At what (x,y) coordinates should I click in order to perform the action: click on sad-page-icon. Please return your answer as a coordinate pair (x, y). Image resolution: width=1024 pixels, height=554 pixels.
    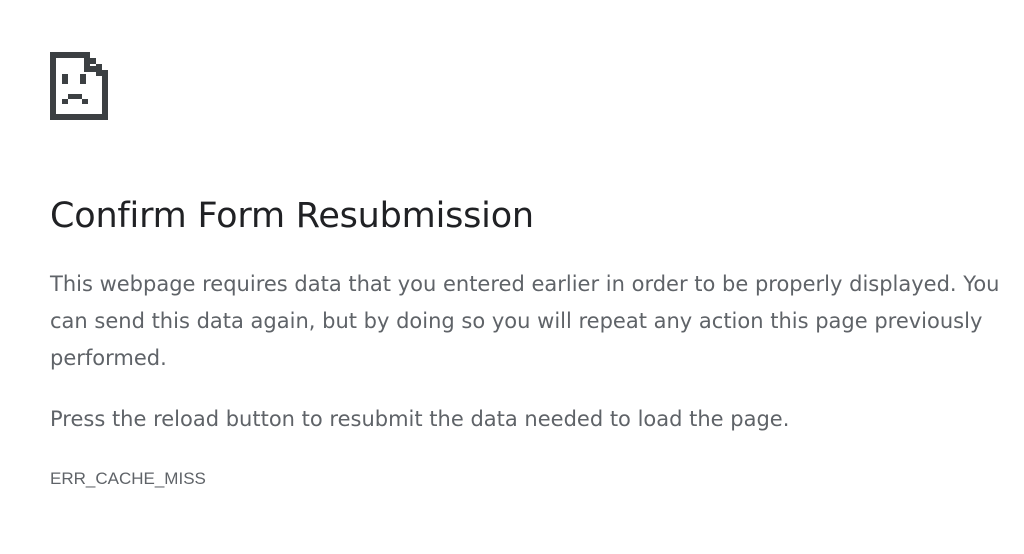
    Looking at the image, I should click on (79, 86).